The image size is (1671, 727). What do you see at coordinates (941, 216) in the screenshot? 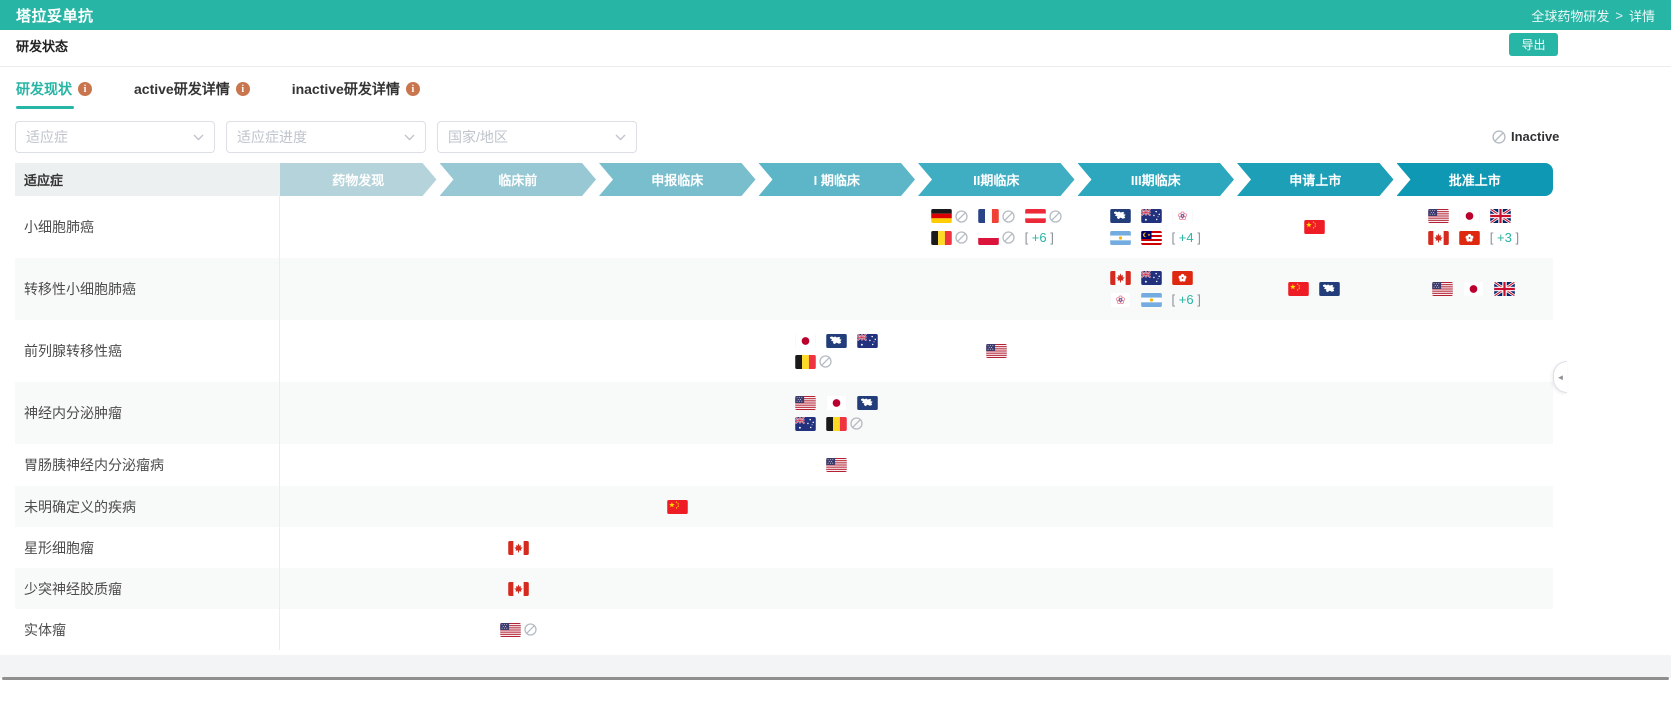
I see `flag-de-icon` at bounding box center [941, 216].